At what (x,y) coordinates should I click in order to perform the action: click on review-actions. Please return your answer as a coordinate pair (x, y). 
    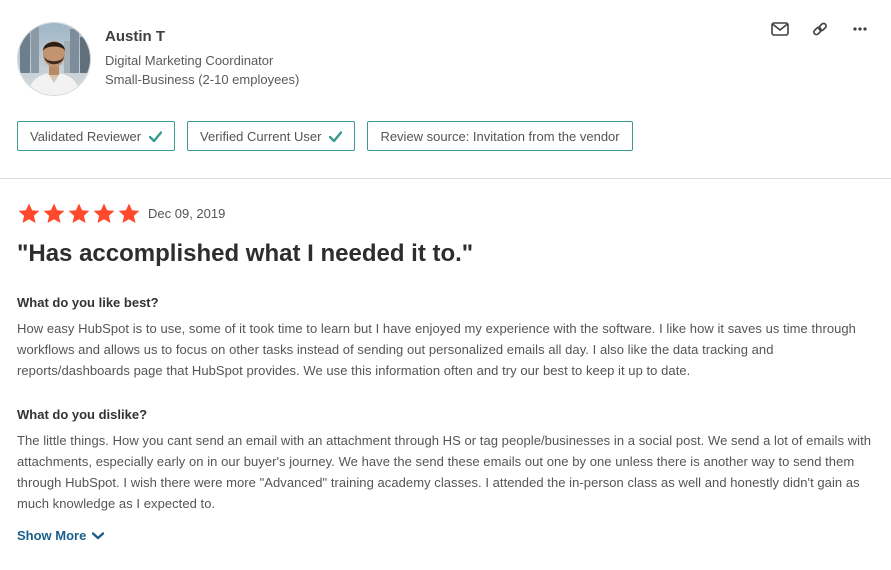
    Looking at the image, I should click on (820, 29).